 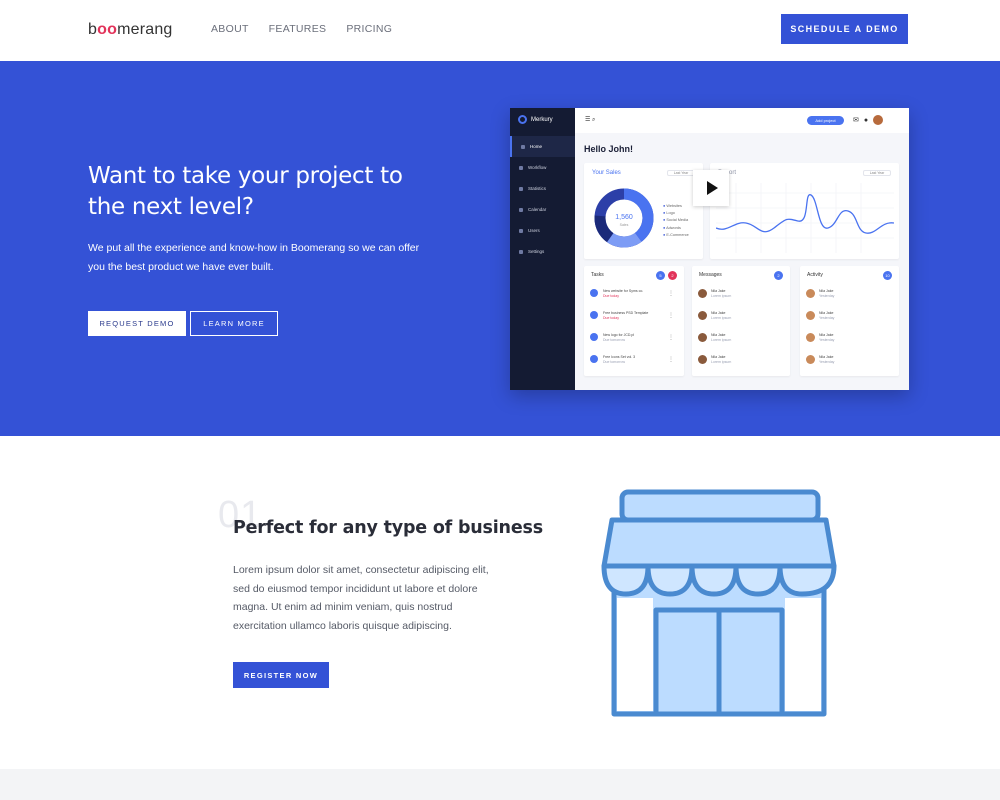 I want to click on mockup-menu-users: Users, so click(x=542, y=230).